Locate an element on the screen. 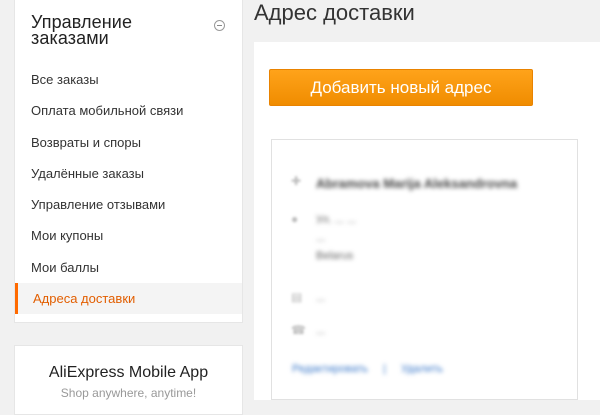  address-line-3: Belarus is located at coordinates (335, 256).